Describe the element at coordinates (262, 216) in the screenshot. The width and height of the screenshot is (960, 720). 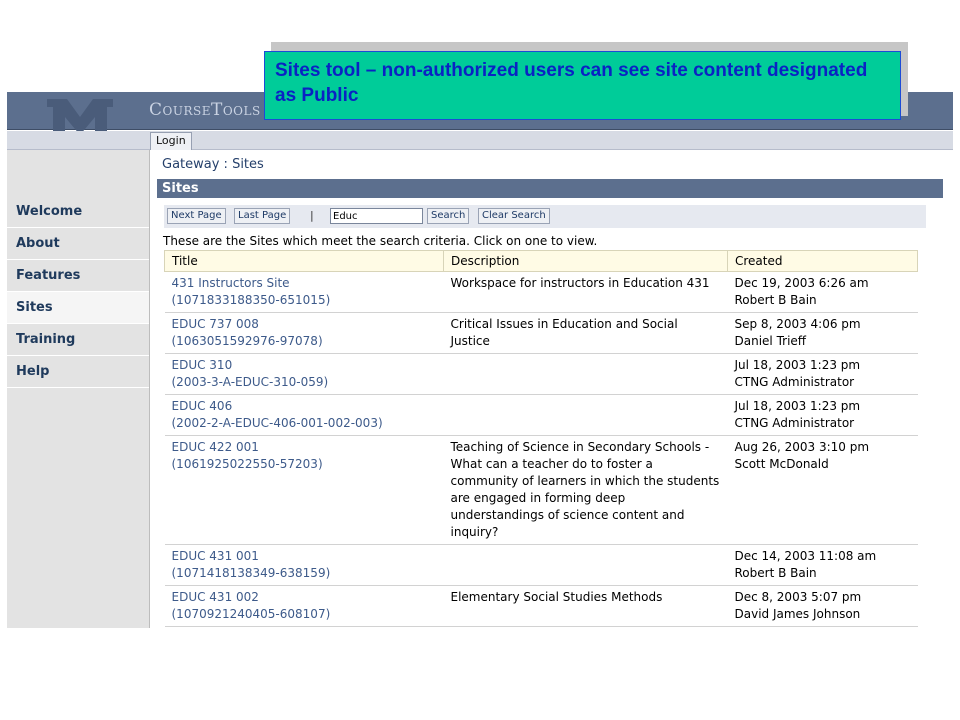
I see `last-page-button: Last Page` at that location.